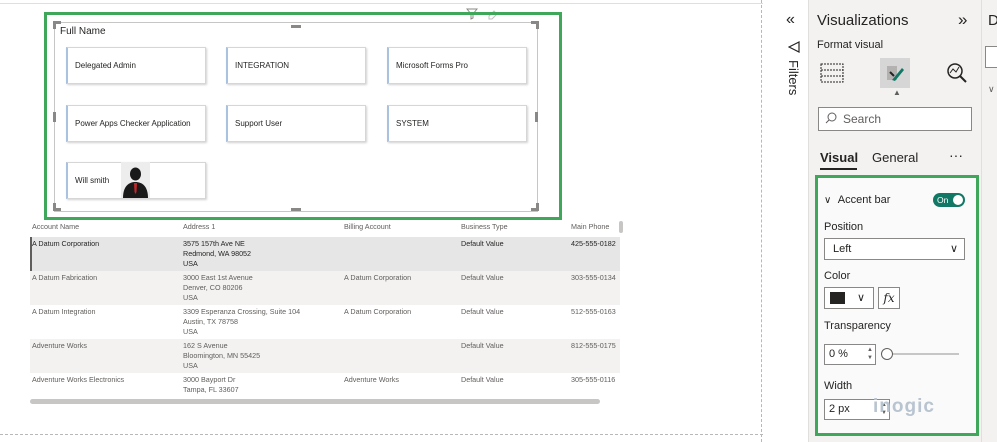  Describe the element at coordinates (837, 298) in the screenshot. I see `color-swatch` at that location.